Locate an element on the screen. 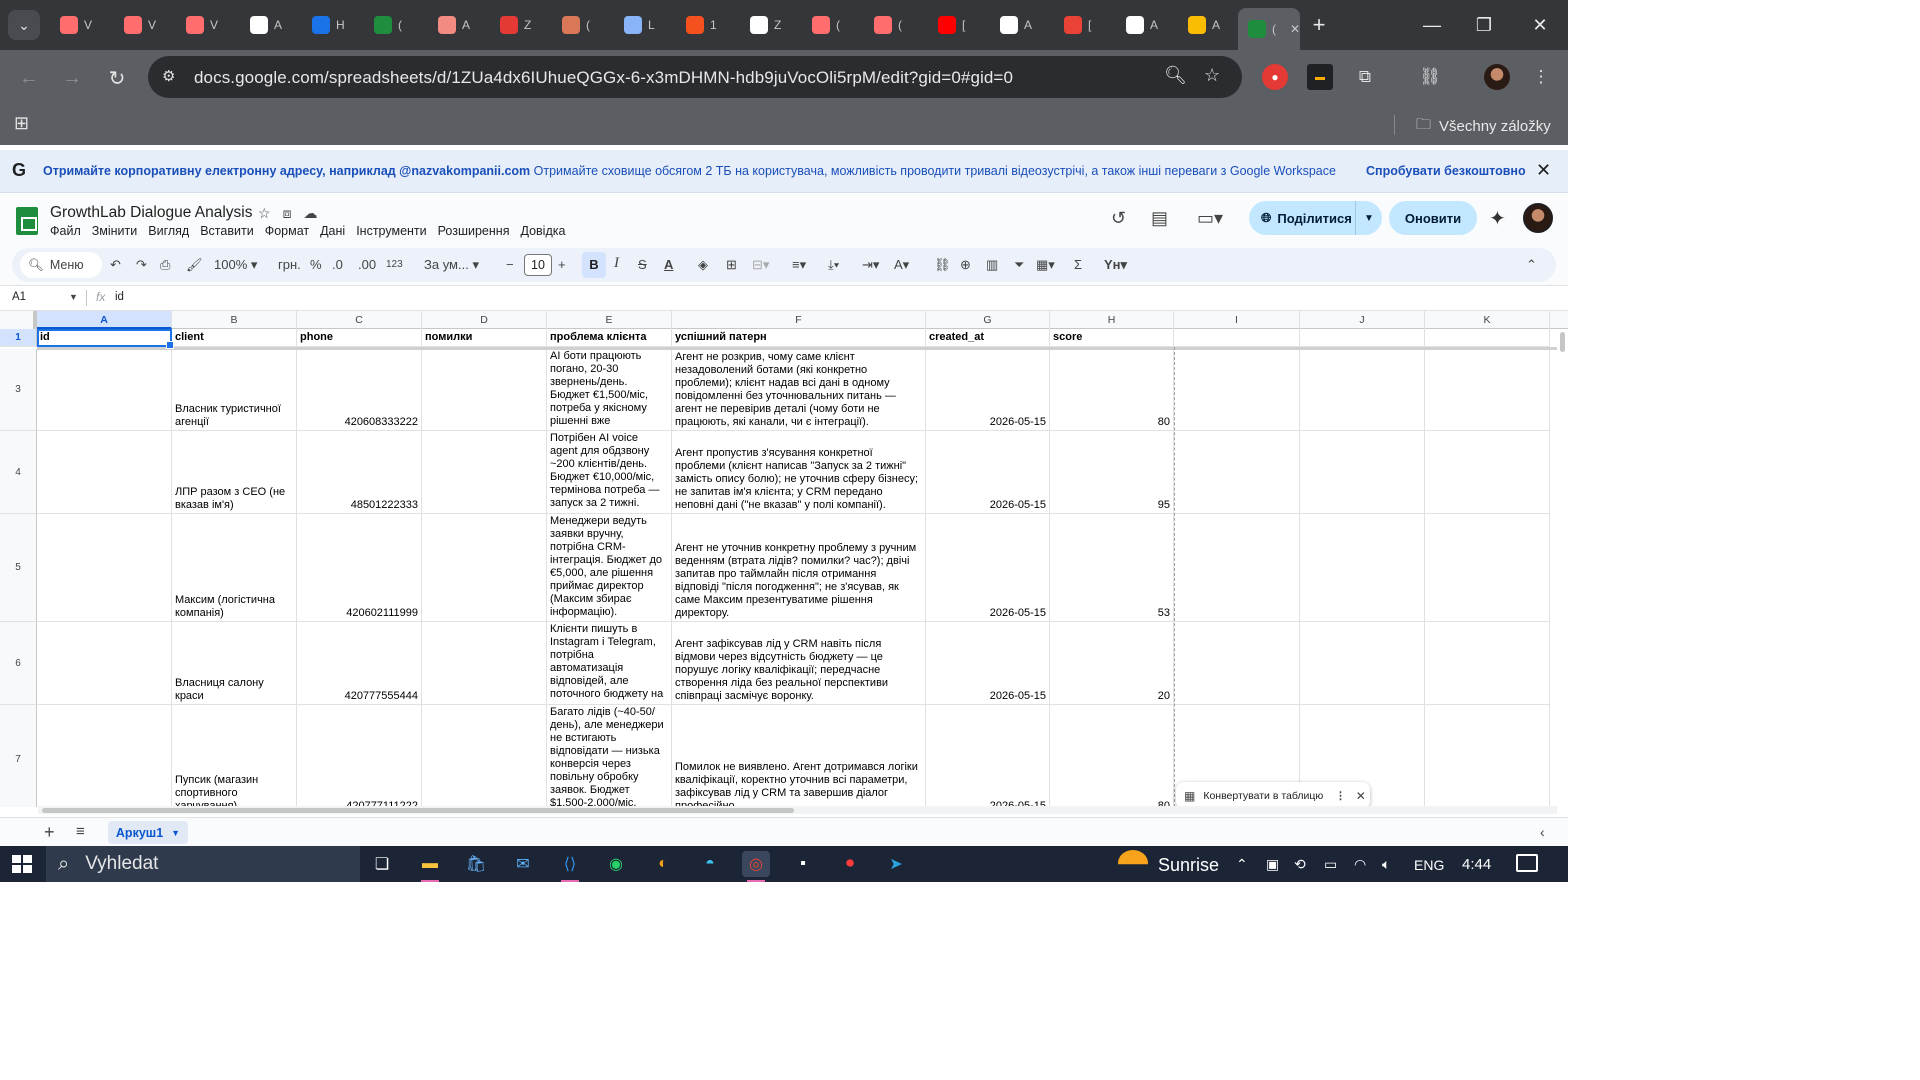  notifications-icon is located at coordinates (1527, 863).